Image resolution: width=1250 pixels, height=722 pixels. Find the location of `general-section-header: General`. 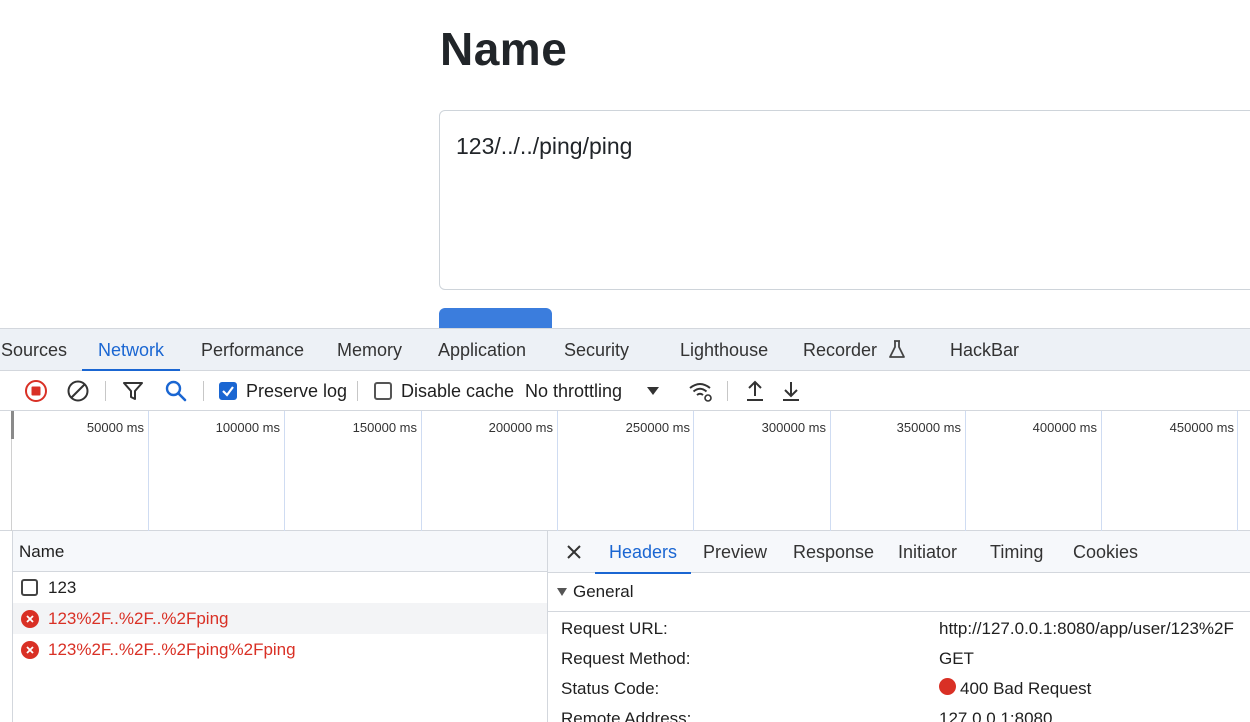

general-section-header: General is located at coordinates (899, 592).